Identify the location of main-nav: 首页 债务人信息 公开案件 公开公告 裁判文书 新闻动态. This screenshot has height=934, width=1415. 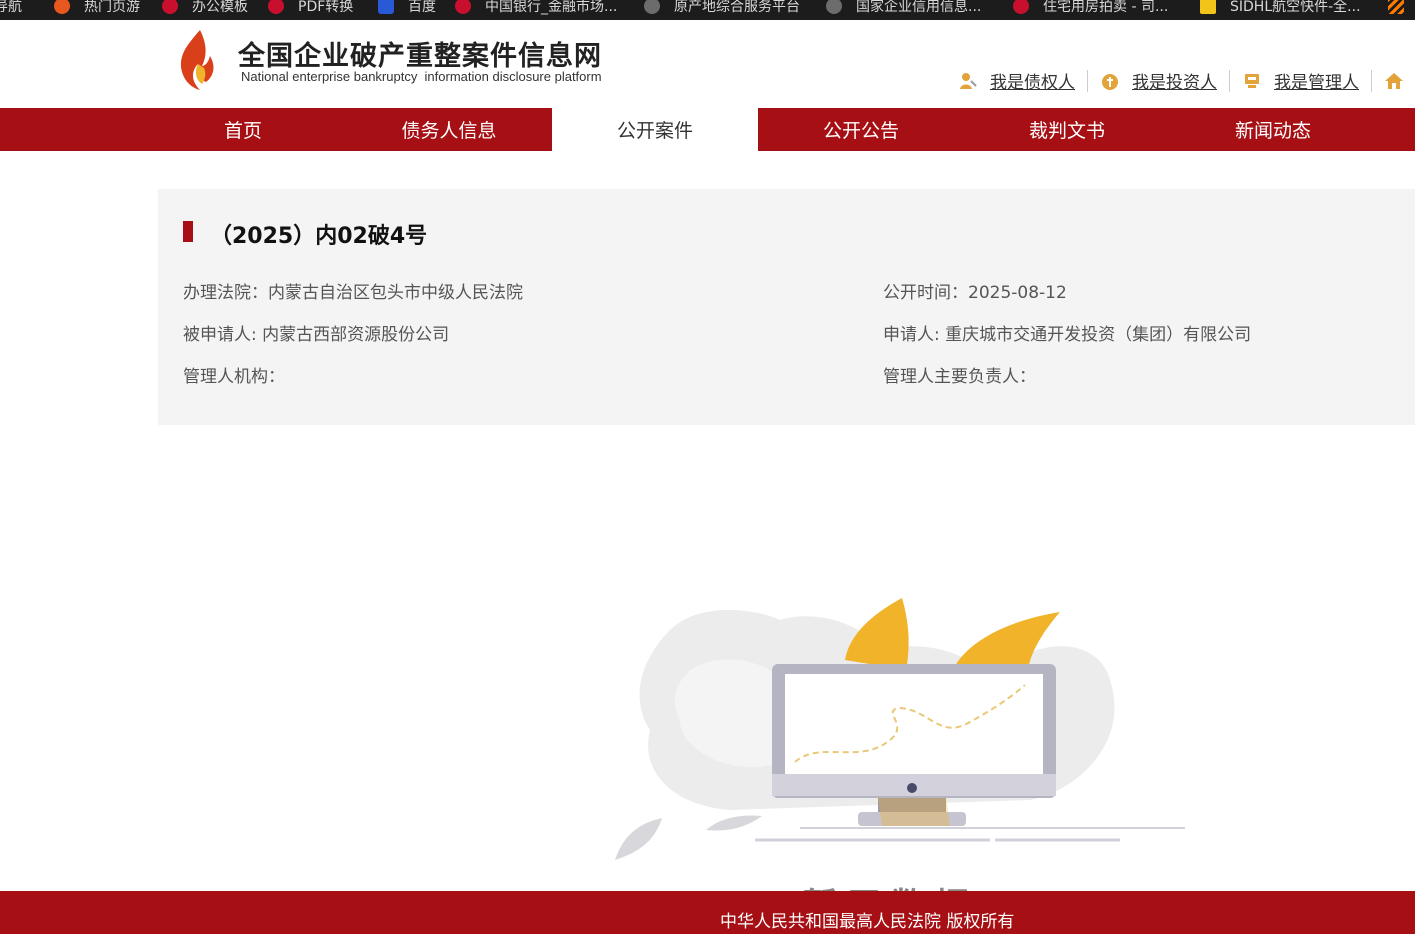
(707, 129).